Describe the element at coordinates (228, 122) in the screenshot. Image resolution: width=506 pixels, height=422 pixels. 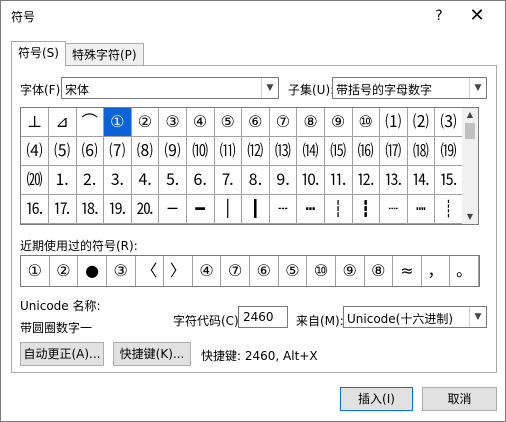
I see `symbol-cell: ⑤` at that location.